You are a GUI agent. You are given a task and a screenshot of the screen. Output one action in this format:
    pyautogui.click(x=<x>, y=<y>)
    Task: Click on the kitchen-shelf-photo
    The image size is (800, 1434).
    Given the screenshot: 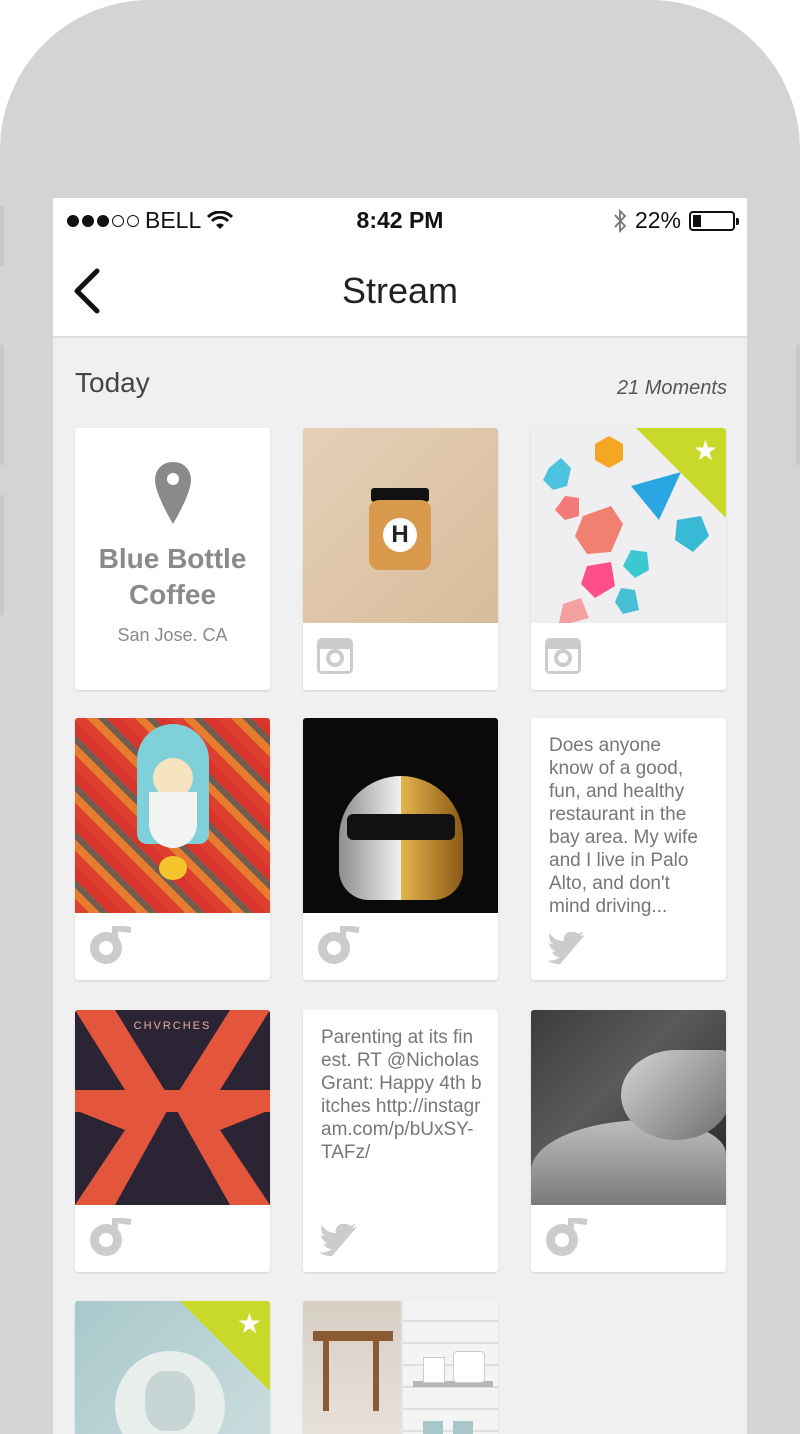 What is the action you would take?
    pyautogui.click(x=400, y=1367)
    